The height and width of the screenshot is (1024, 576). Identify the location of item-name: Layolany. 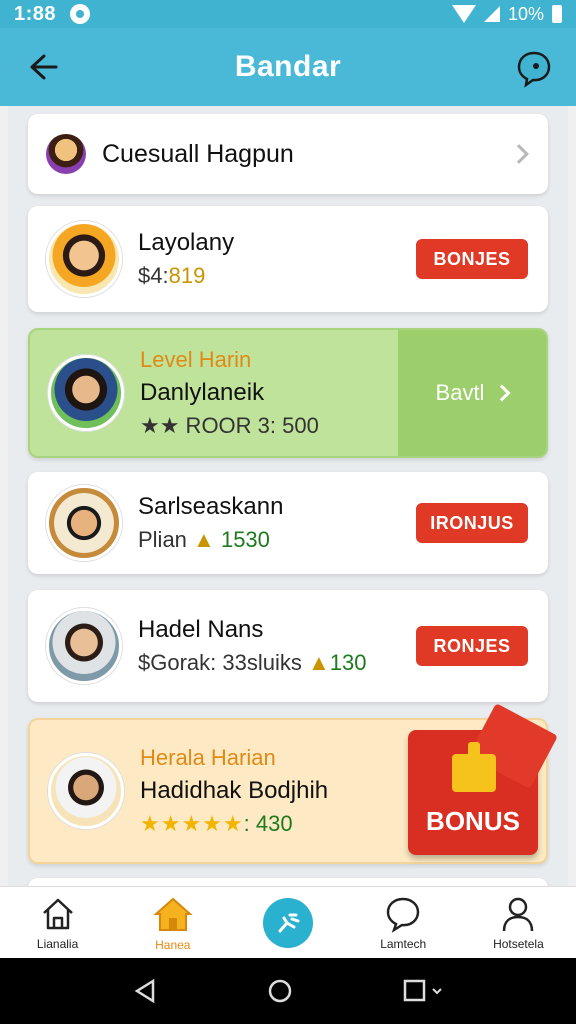
(186, 242).